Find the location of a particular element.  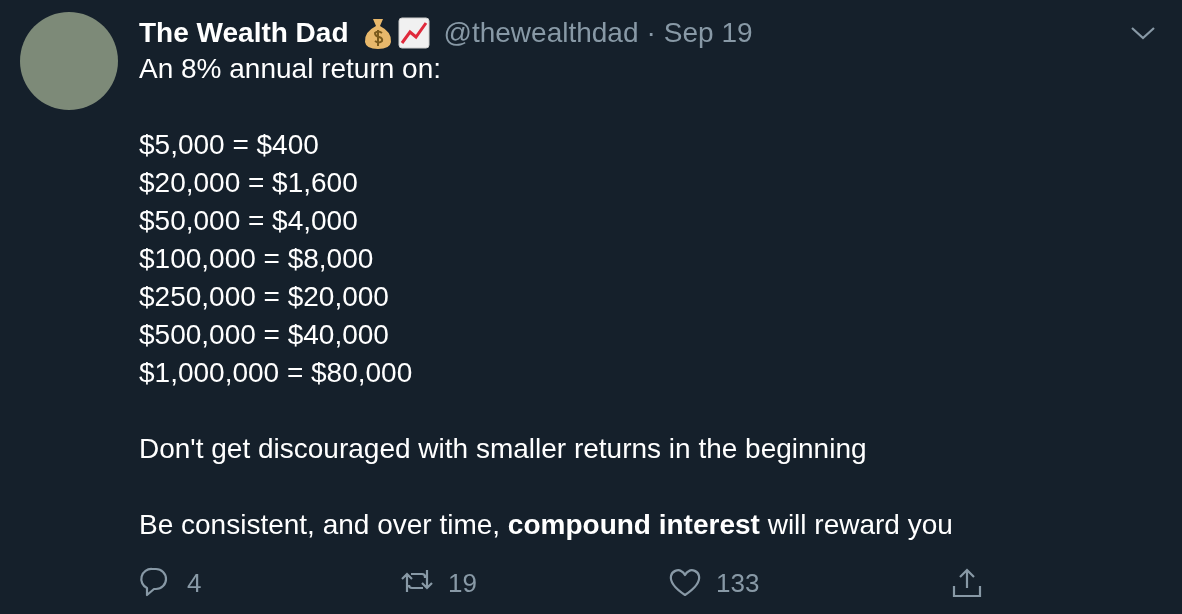

tweet-text-line: An 8% annual return on: is located at coordinates (290, 69).